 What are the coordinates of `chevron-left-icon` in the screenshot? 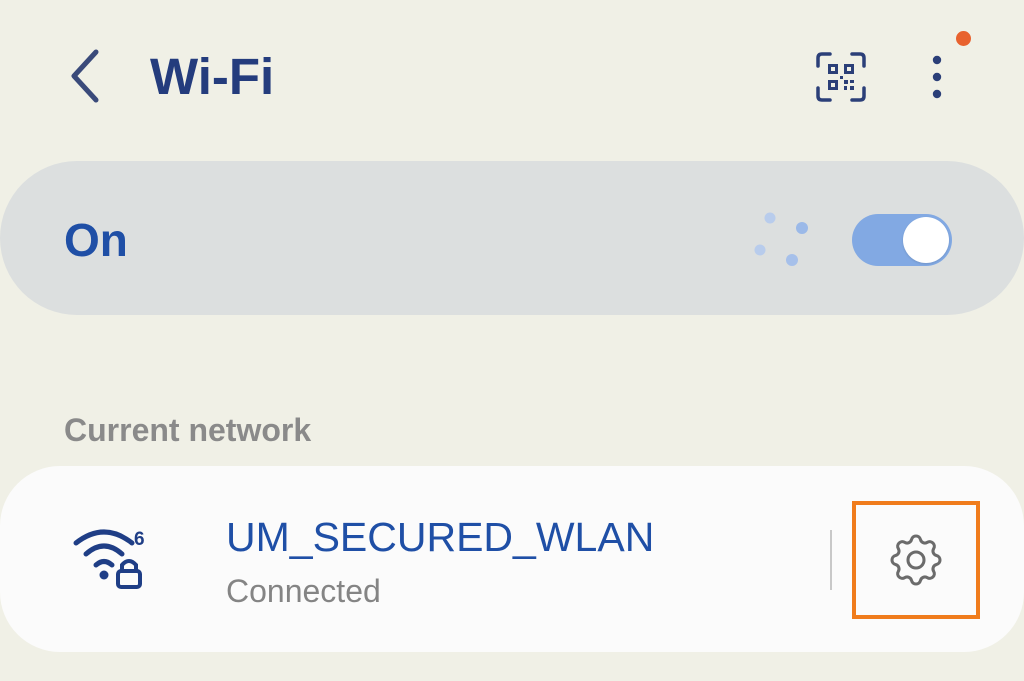 It's located at (85, 76).